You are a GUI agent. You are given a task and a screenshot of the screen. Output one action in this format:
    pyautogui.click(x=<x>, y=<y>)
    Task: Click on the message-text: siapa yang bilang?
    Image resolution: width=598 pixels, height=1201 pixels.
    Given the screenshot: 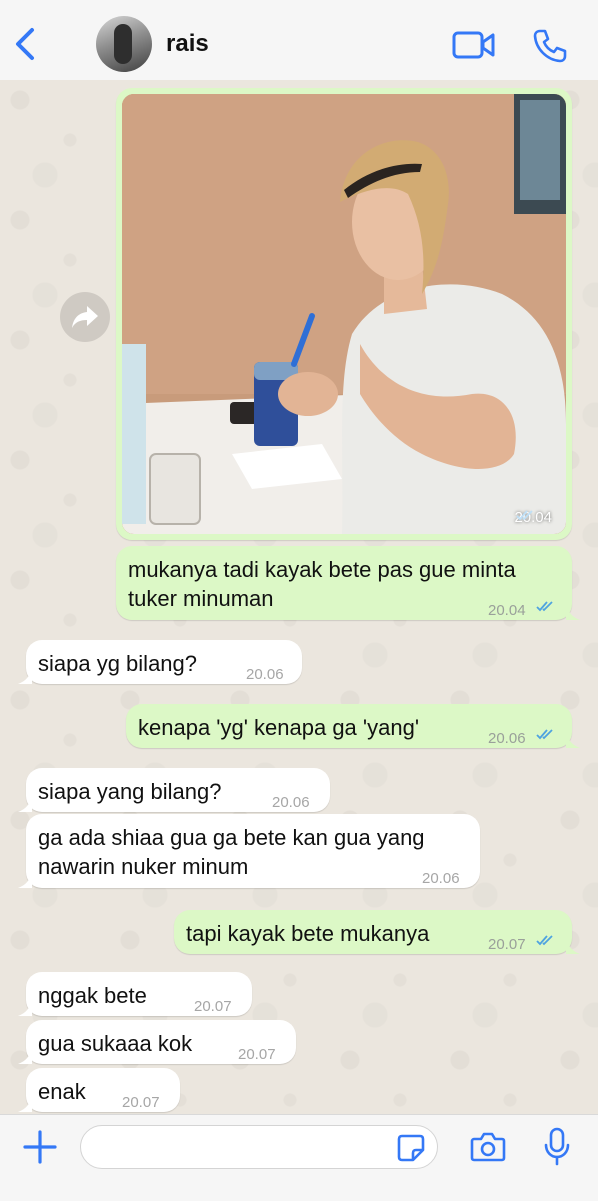 What is the action you would take?
    pyautogui.click(x=129, y=791)
    